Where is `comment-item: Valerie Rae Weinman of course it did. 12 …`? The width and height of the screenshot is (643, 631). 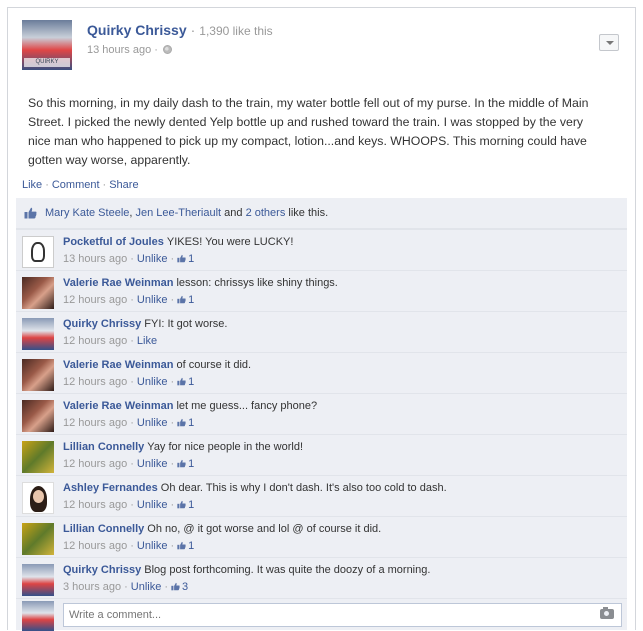 comment-item: Valerie Rae Weinman of course it did. 12 … is located at coordinates (321, 372).